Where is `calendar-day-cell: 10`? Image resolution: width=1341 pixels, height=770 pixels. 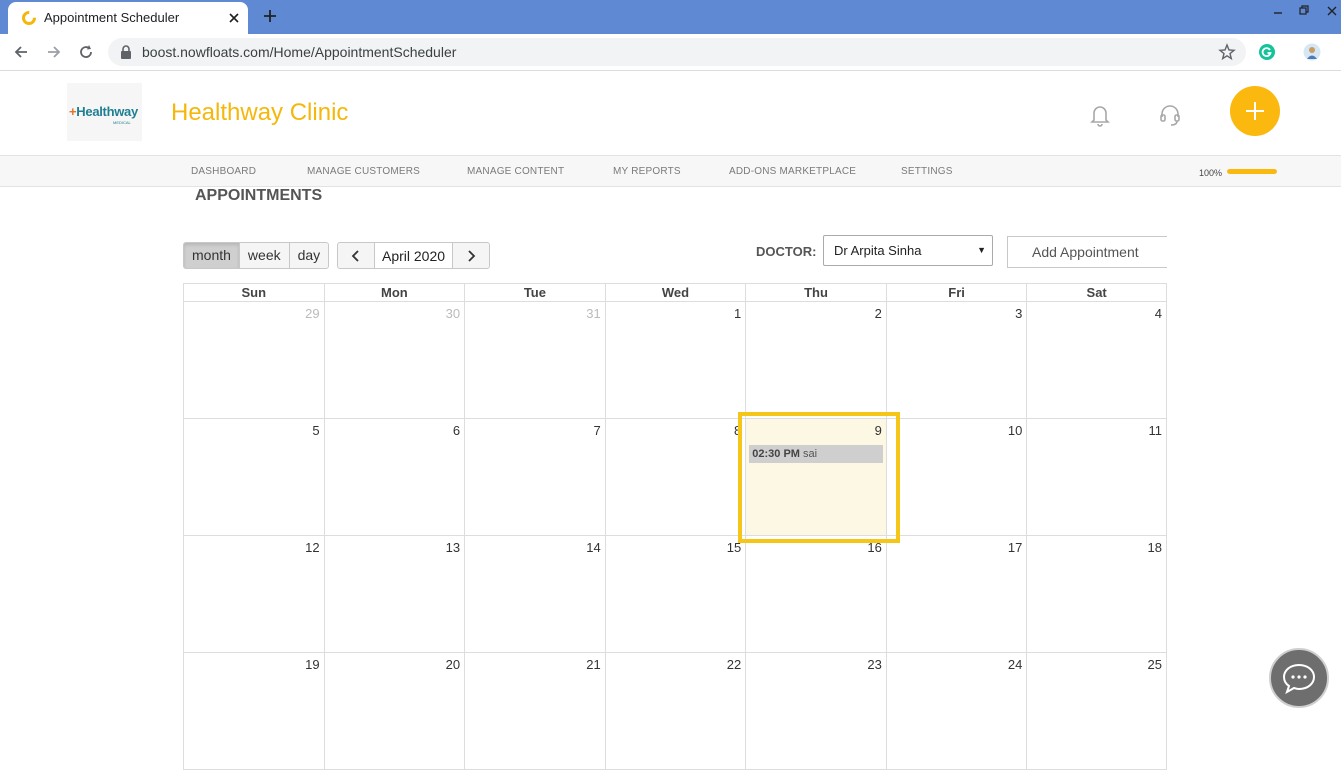
calendar-day-cell: 10 is located at coordinates (956, 477).